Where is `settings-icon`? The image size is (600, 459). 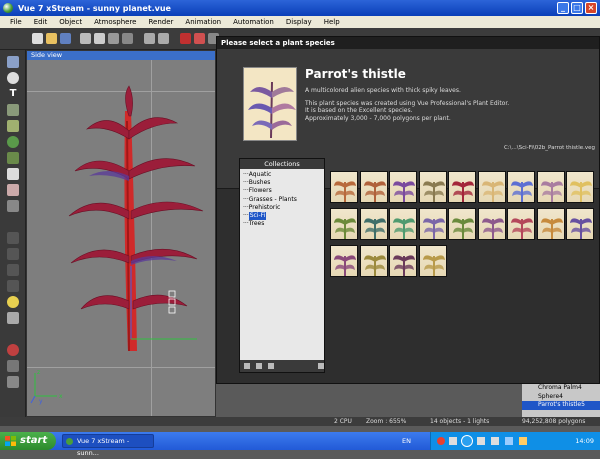 settings-icon is located at coordinates (13, 382).